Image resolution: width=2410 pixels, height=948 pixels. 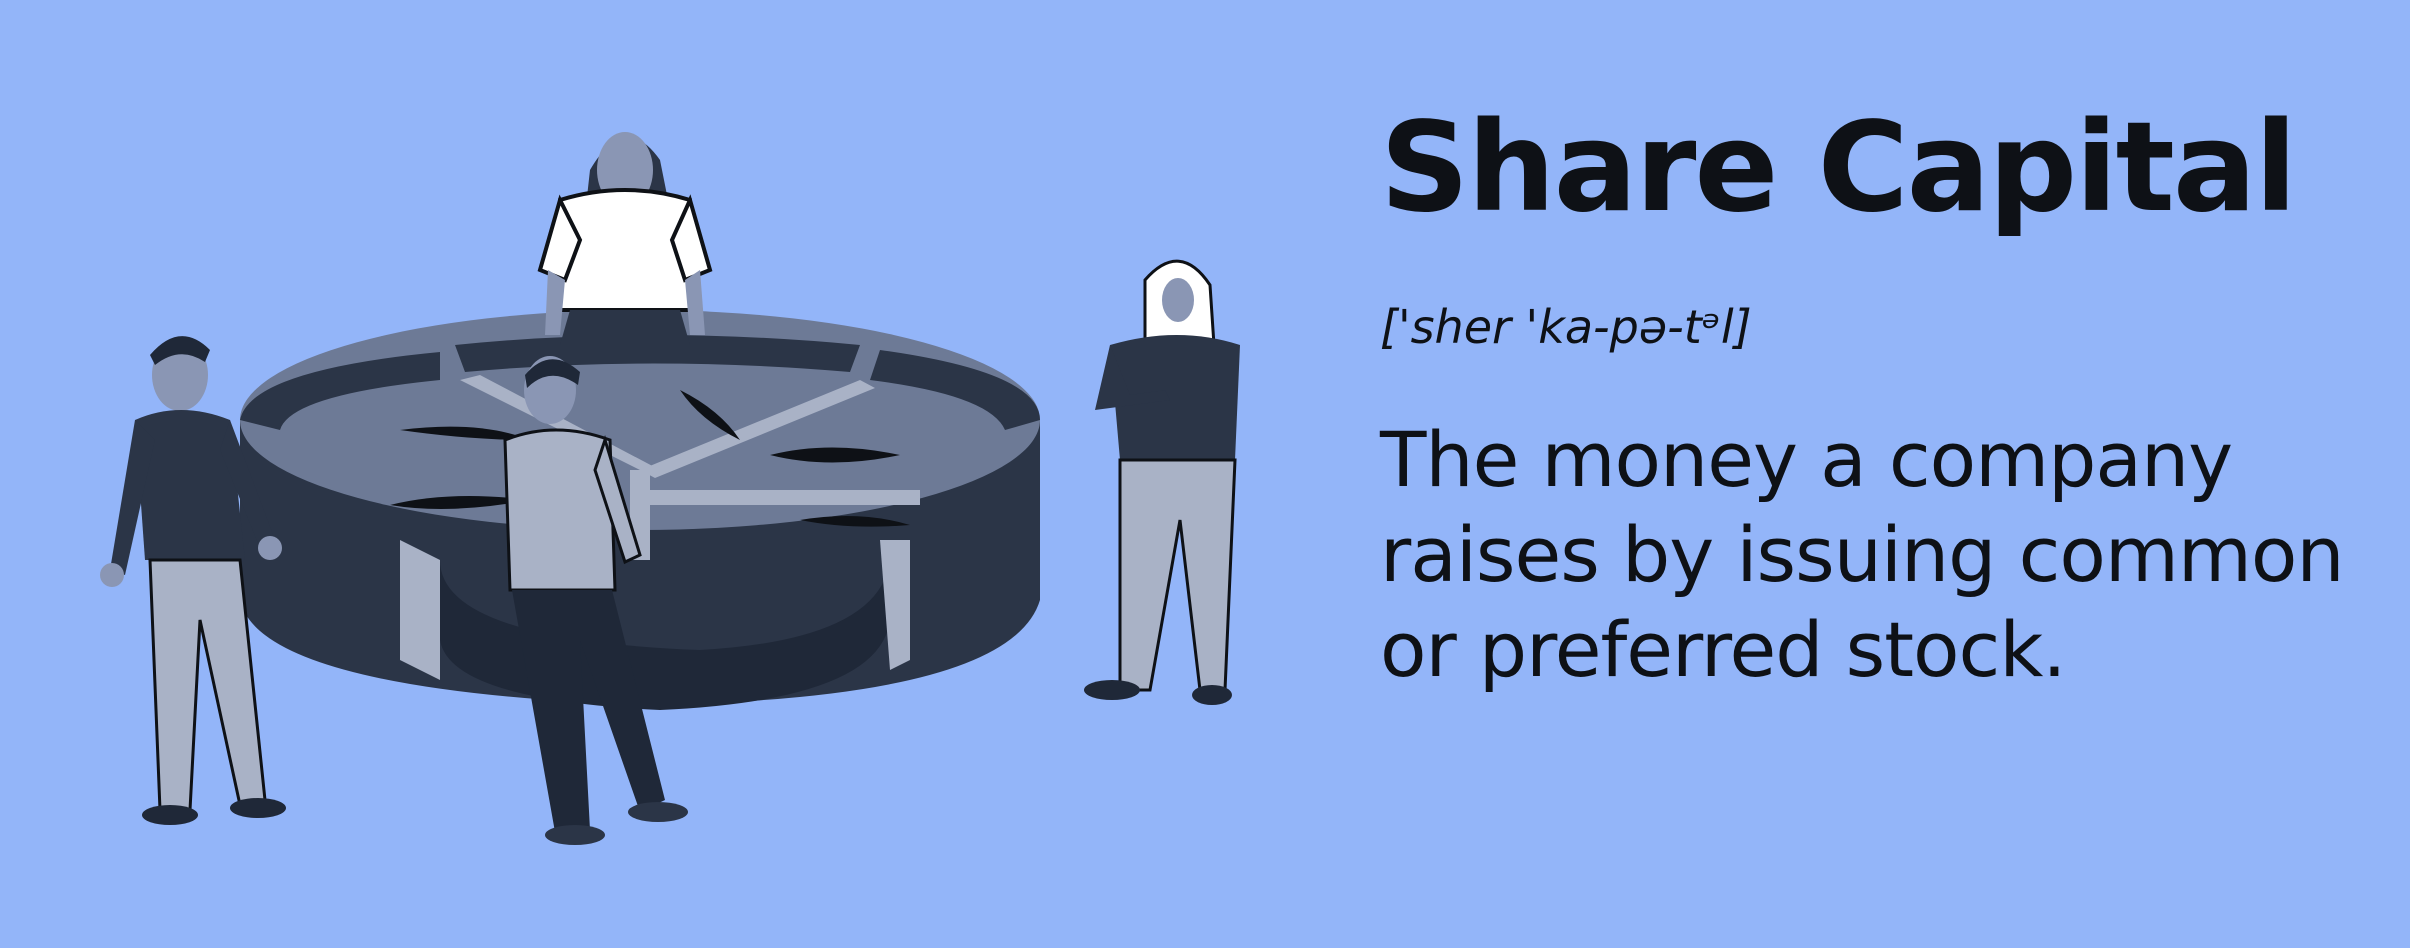 I want to click on person-right-hijab, so click(x=1162, y=482).